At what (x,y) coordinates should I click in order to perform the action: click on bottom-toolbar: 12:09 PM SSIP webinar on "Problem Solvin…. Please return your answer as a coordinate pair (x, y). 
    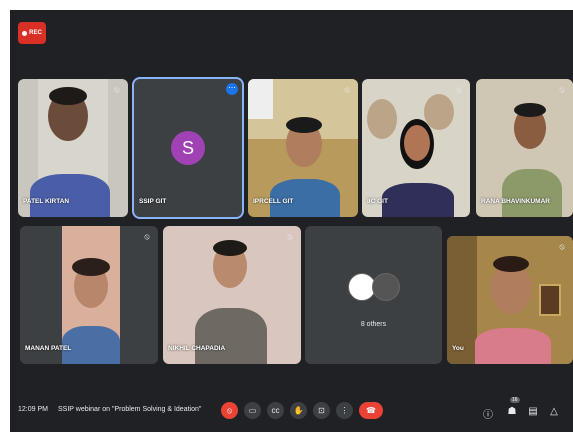
    Looking at the image, I should click on (291, 412).